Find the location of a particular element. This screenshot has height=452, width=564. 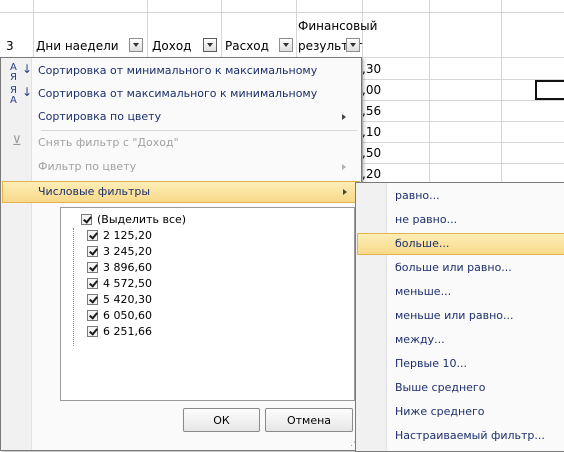

filter-dropdown-expense is located at coordinates (286, 45).